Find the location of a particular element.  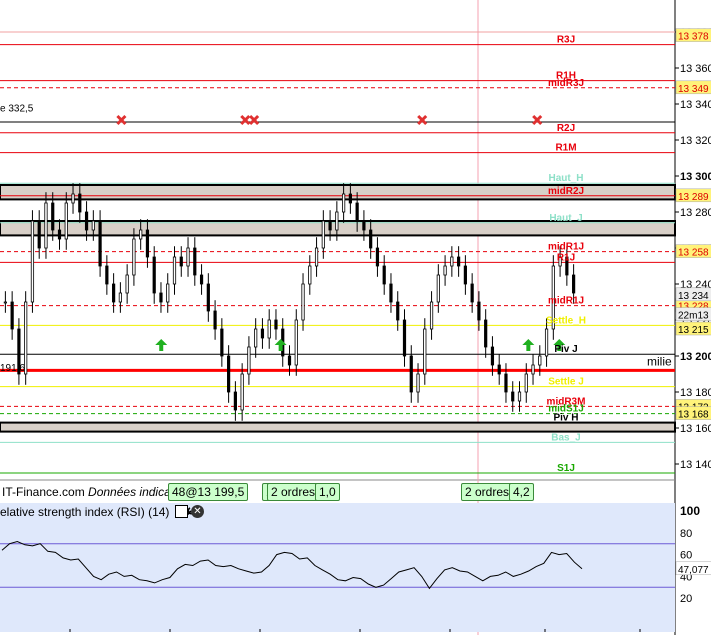

level-label: Piv H is located at coordinates (565, 418).